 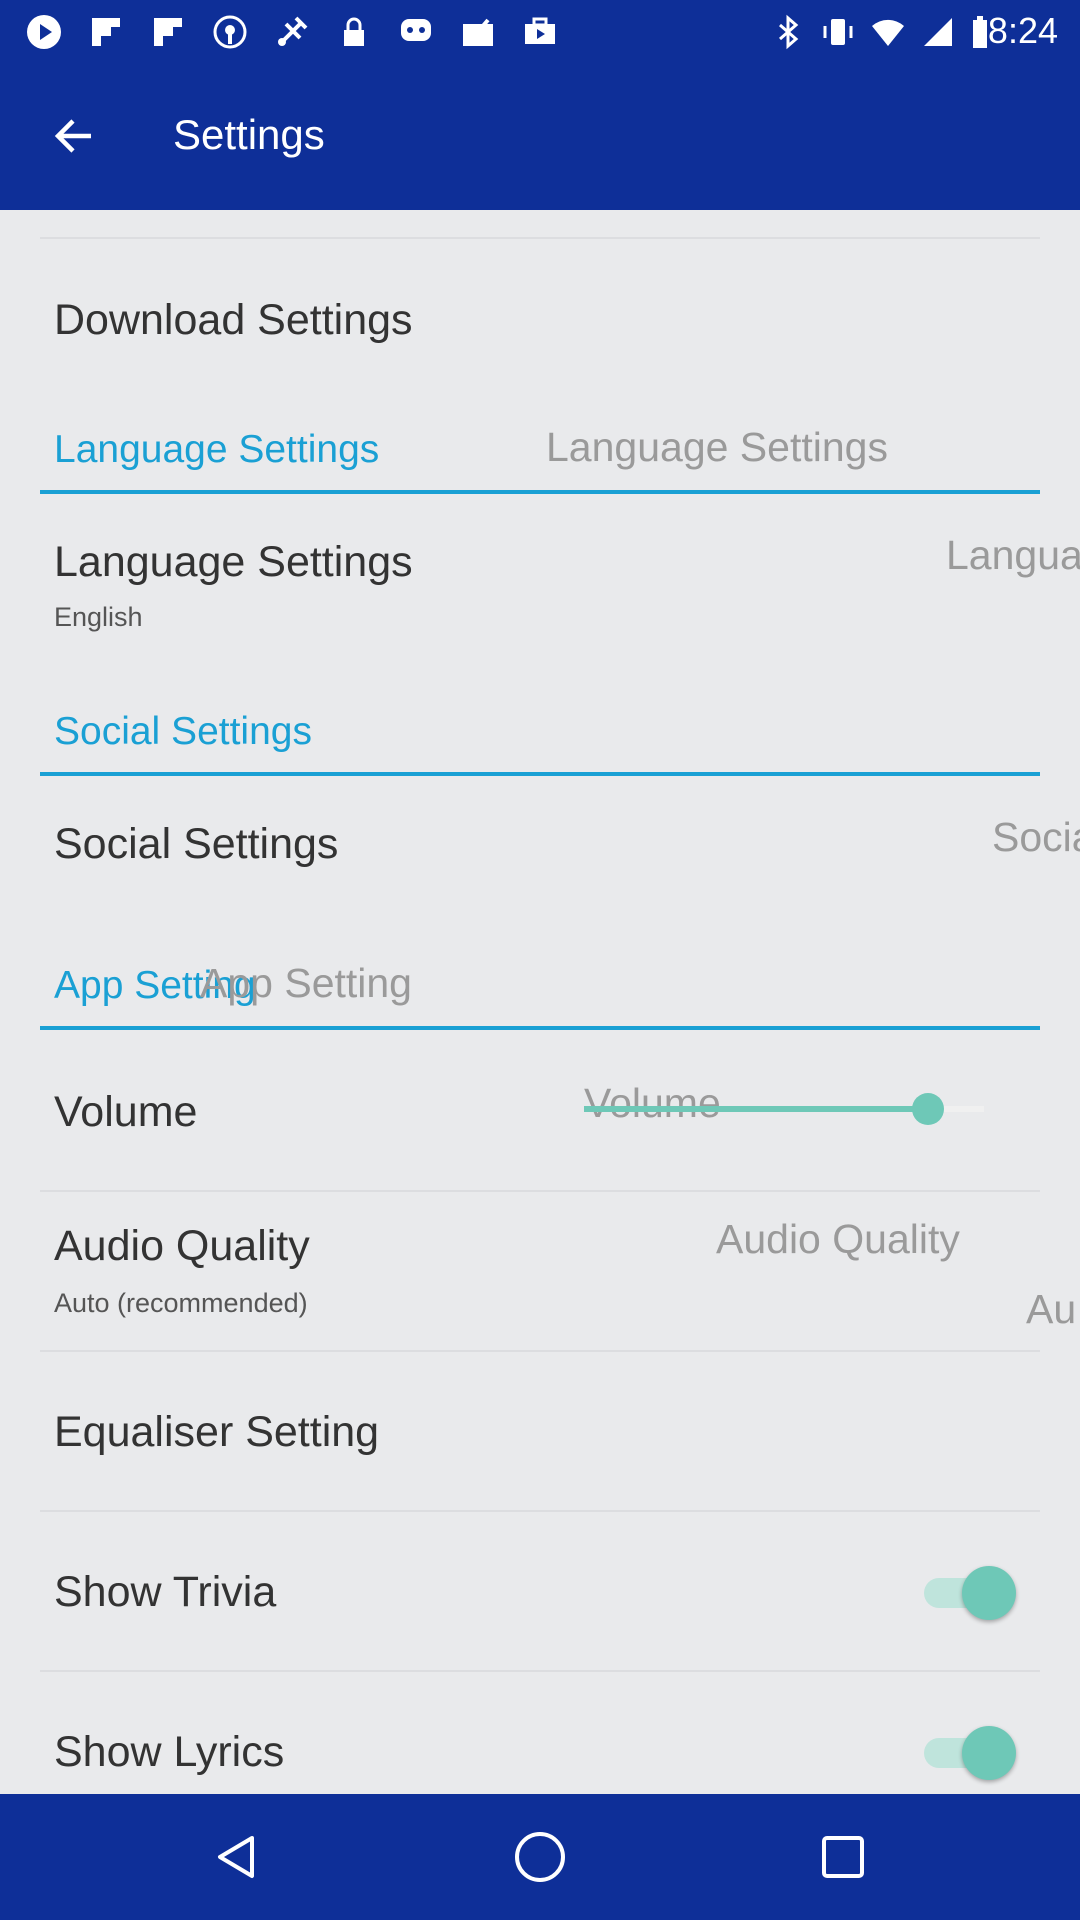 I want to click on play-icon, so click(x=44, y=32).